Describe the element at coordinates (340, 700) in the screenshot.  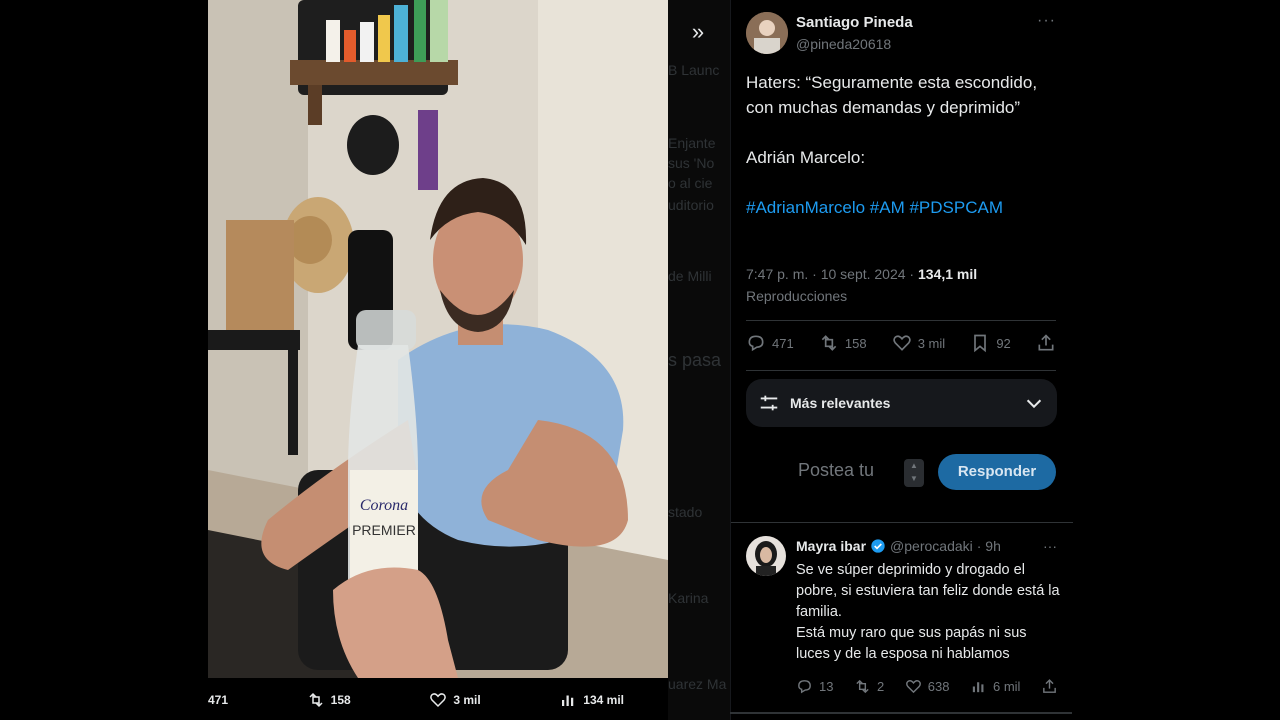
I see `media-retweet-count: 158` at that location.